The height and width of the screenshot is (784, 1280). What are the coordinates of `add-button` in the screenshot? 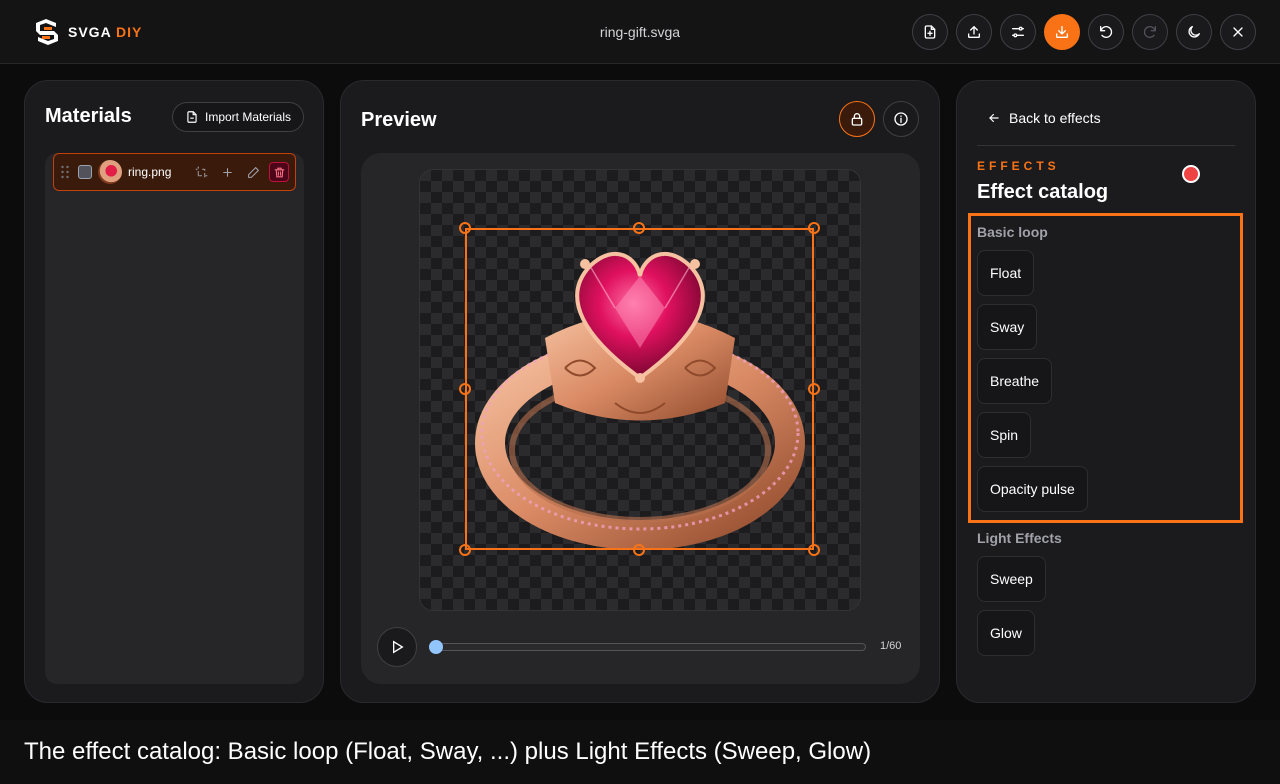 It's located at (227, 172).